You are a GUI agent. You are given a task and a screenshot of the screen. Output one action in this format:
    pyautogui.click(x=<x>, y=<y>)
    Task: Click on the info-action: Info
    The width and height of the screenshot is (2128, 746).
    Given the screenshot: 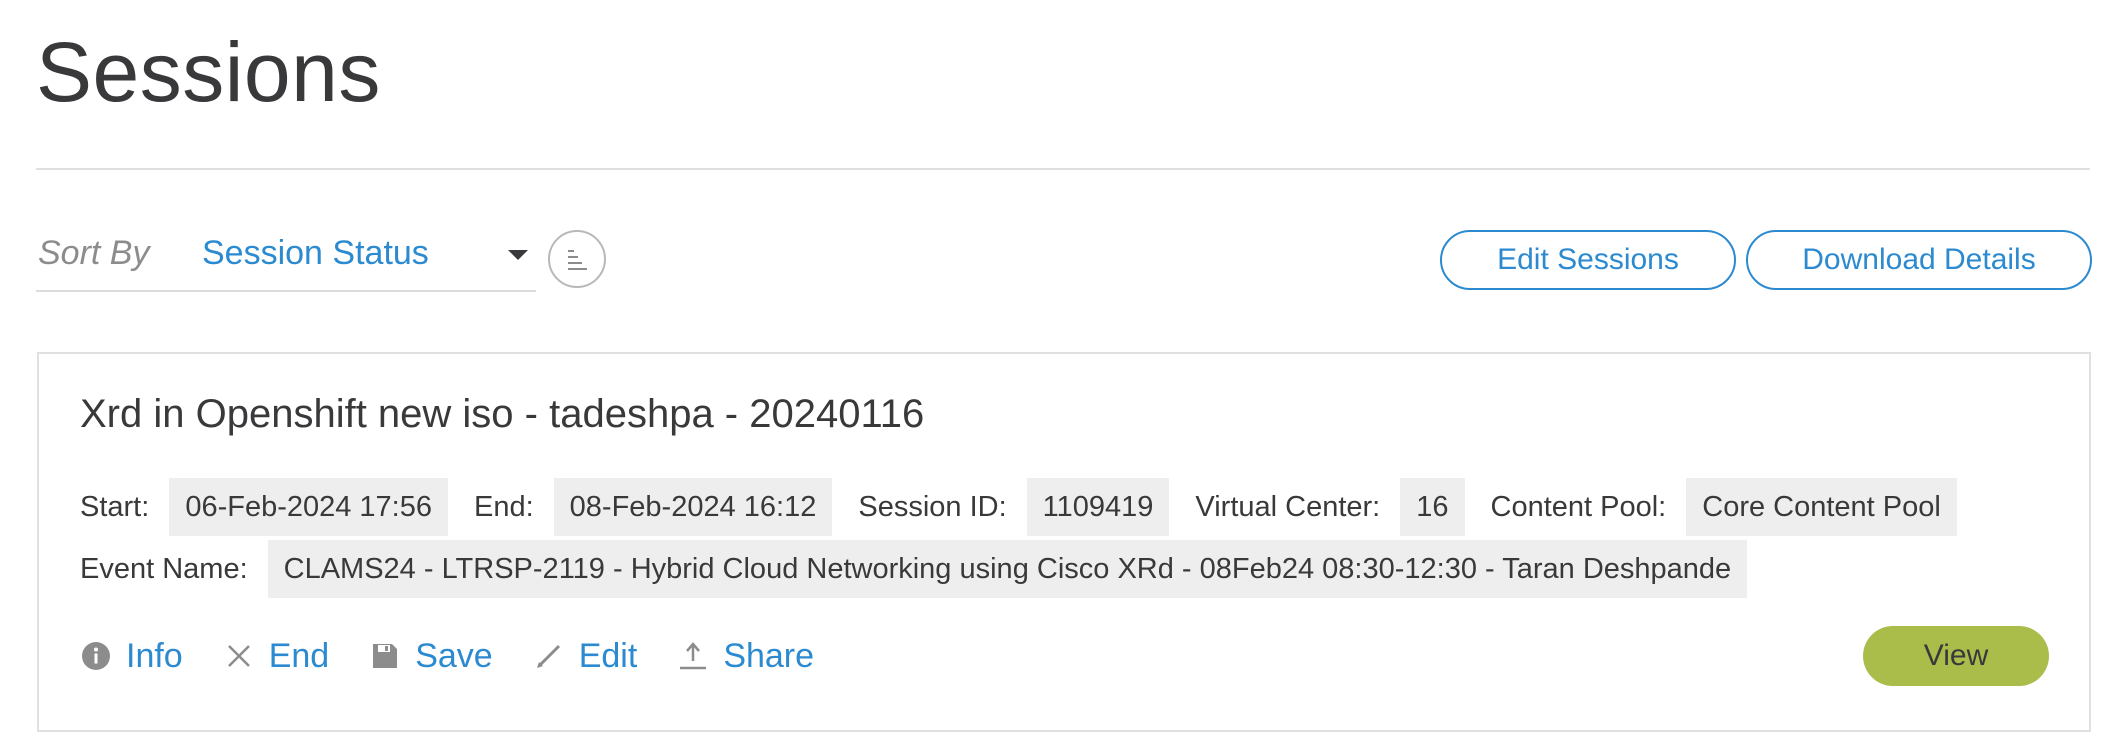 What is the action you would take?
    pyautogui.click(x=131, y=656)
    